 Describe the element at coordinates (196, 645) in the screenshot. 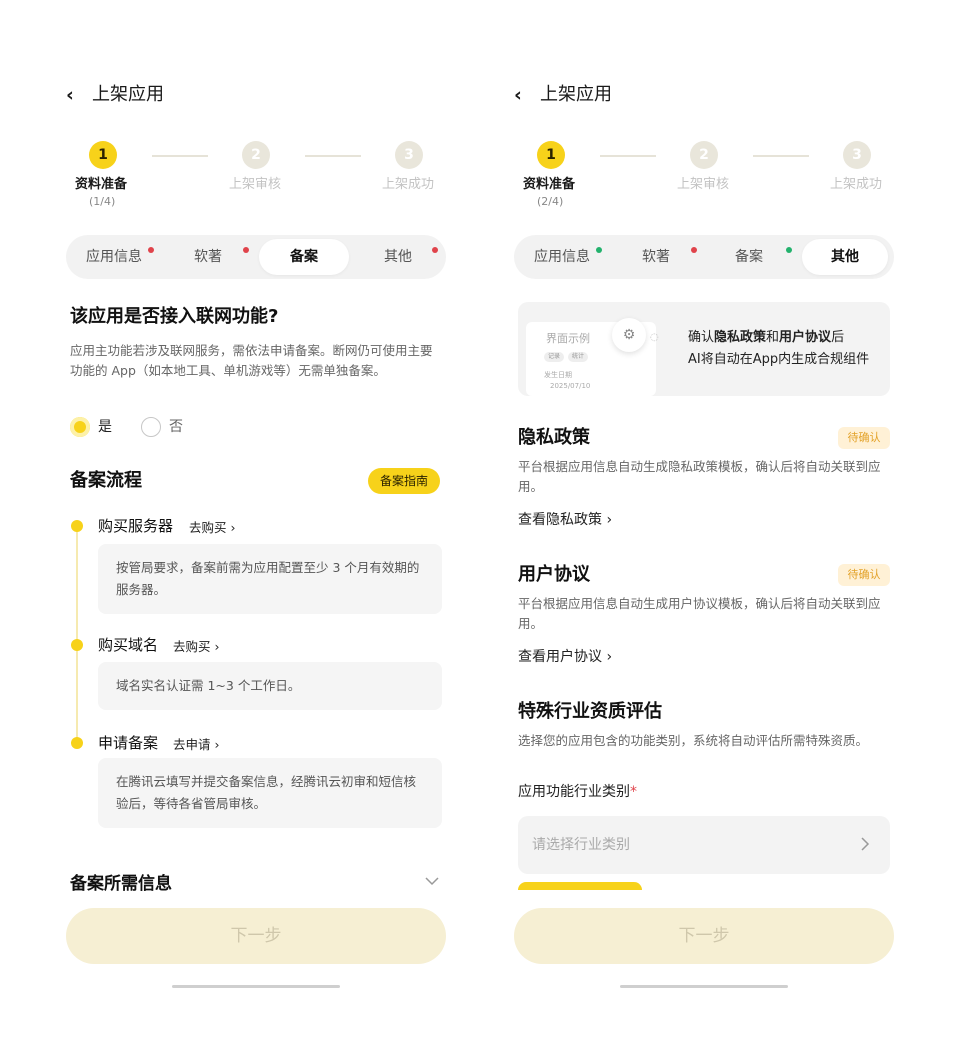

I see `buy-domain-link: 去购买 ›` at that location.